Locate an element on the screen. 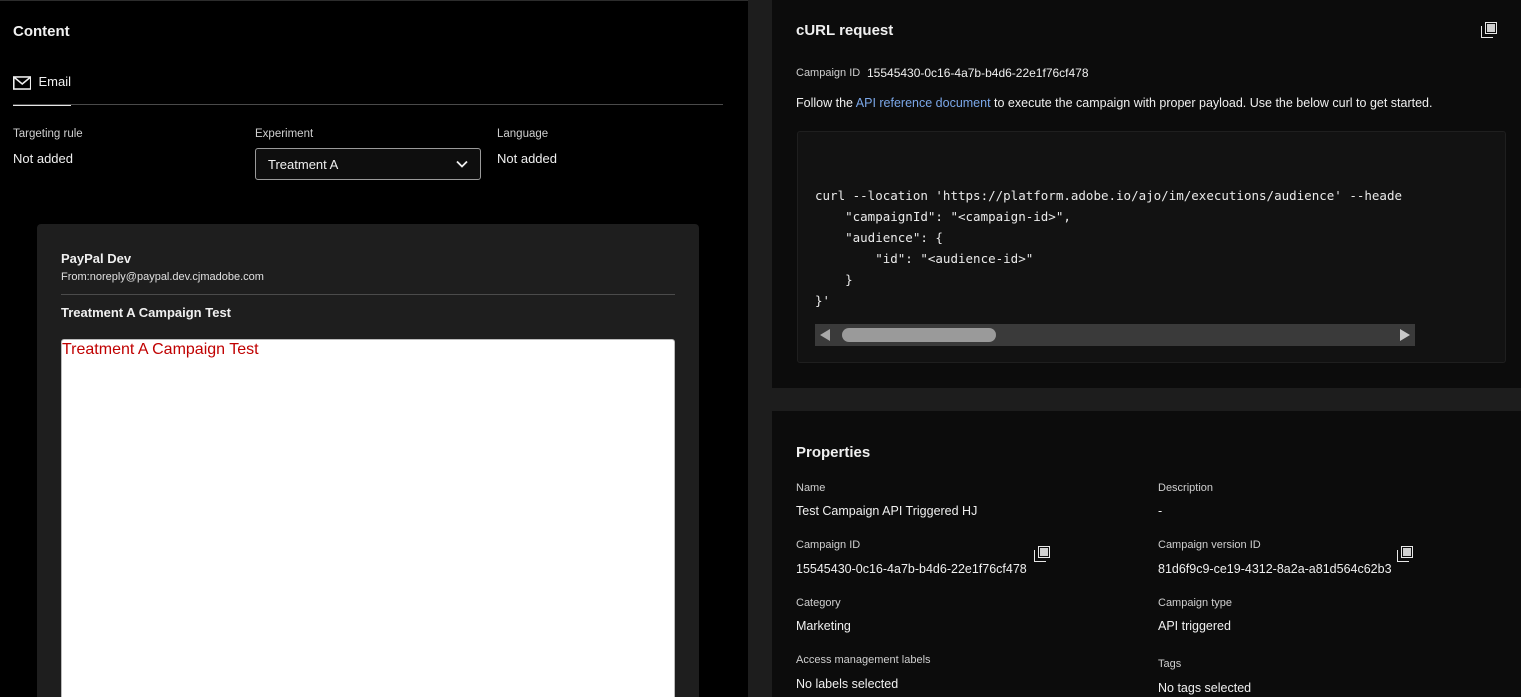 The image size is (1521, 697). targeting-rule-label: Targeting rule is located at coordinates (48, 134).